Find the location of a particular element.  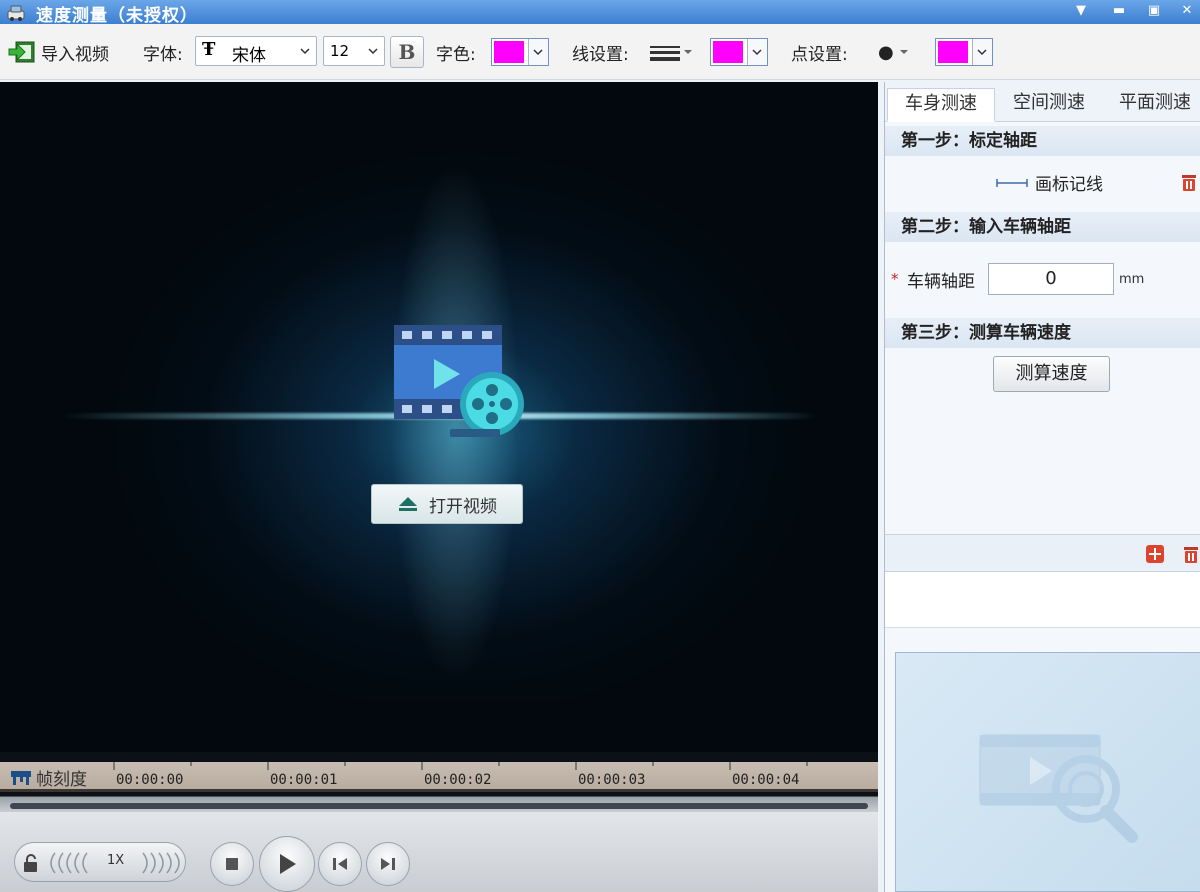

line-weight-icon is located at coordinates (671, 53).